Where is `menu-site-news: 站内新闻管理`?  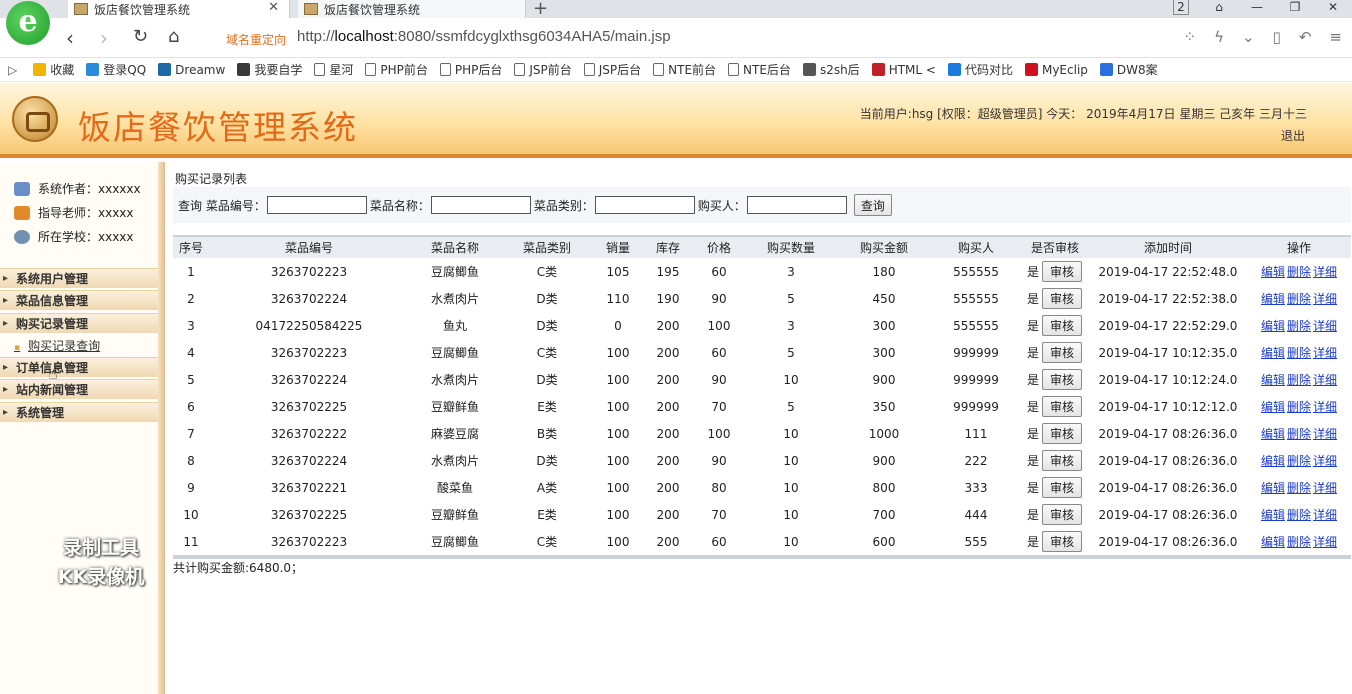 menu-site-news: 站内新闻管理 is located at coordinates (79, 389).